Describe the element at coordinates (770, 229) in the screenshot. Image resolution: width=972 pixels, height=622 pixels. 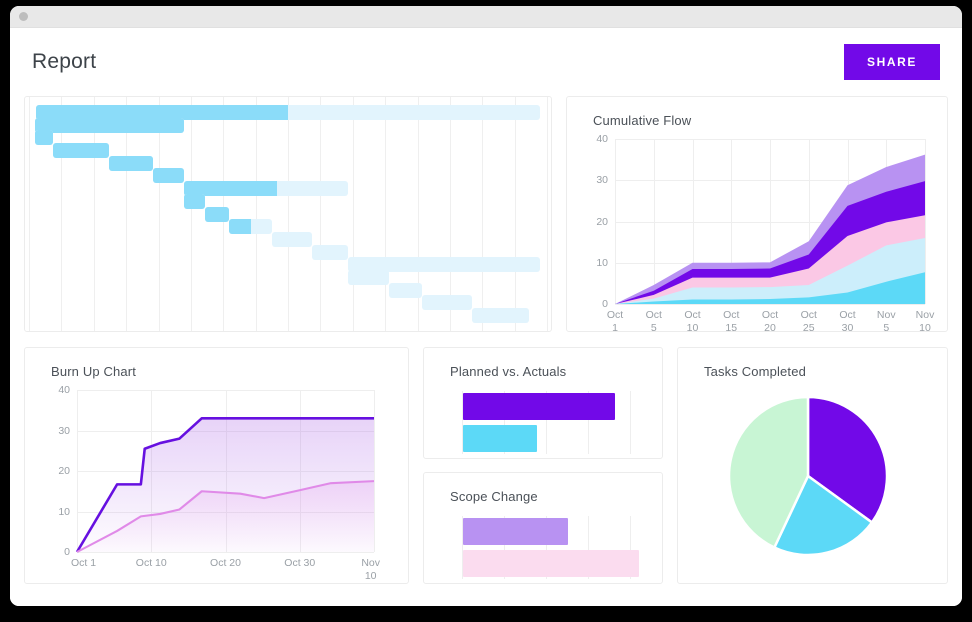
I see `cumulative-flow-areas` at that location.